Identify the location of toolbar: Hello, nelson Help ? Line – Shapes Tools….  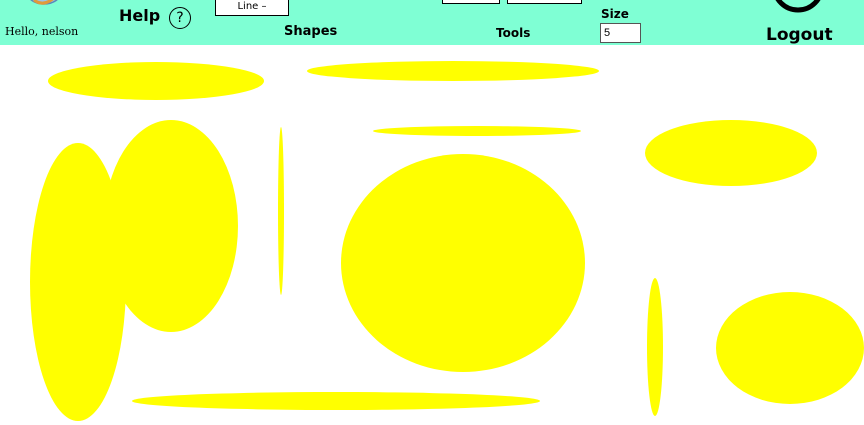
(432, 22).